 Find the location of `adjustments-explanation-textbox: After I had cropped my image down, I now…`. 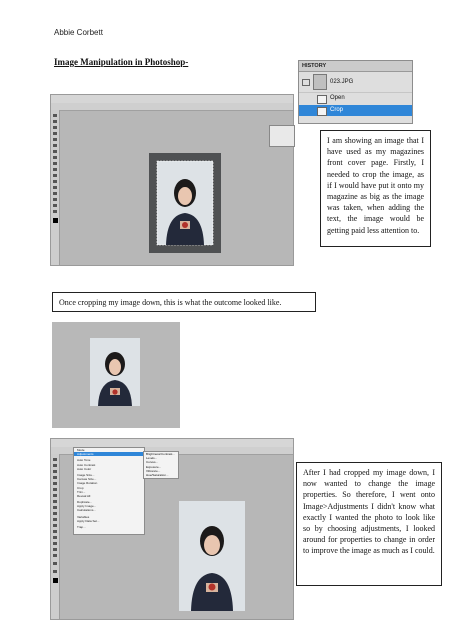

adjustments-explanation-textbox: After I had cropped my image down, I now… is located at coordinates (369, 524).